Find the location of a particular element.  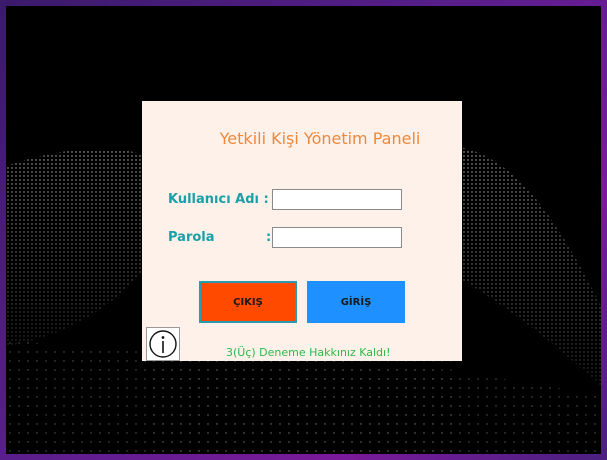

panel-title: Yetkili Kişi Yönetim Paneli is located at coordinates (320, 138).